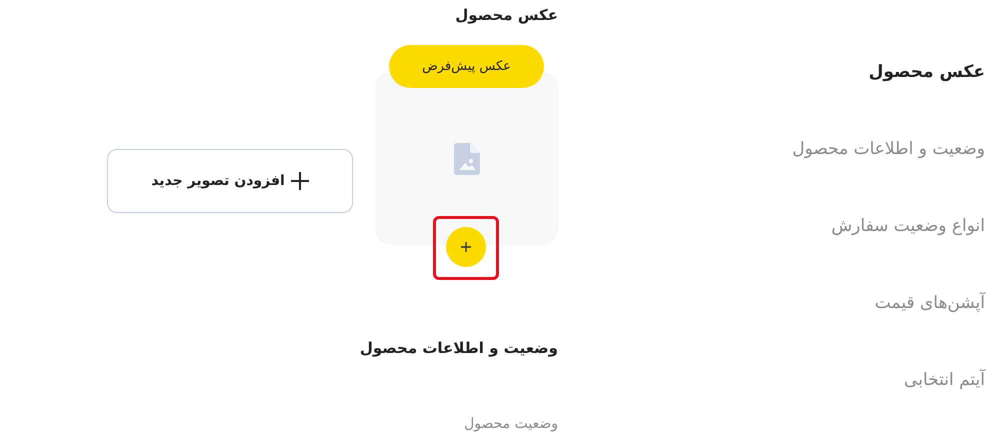 The width and height of the screenshot is (1000, 441). I want to click on sidebar-item: آیتم انتخابی, so click(865, 380).